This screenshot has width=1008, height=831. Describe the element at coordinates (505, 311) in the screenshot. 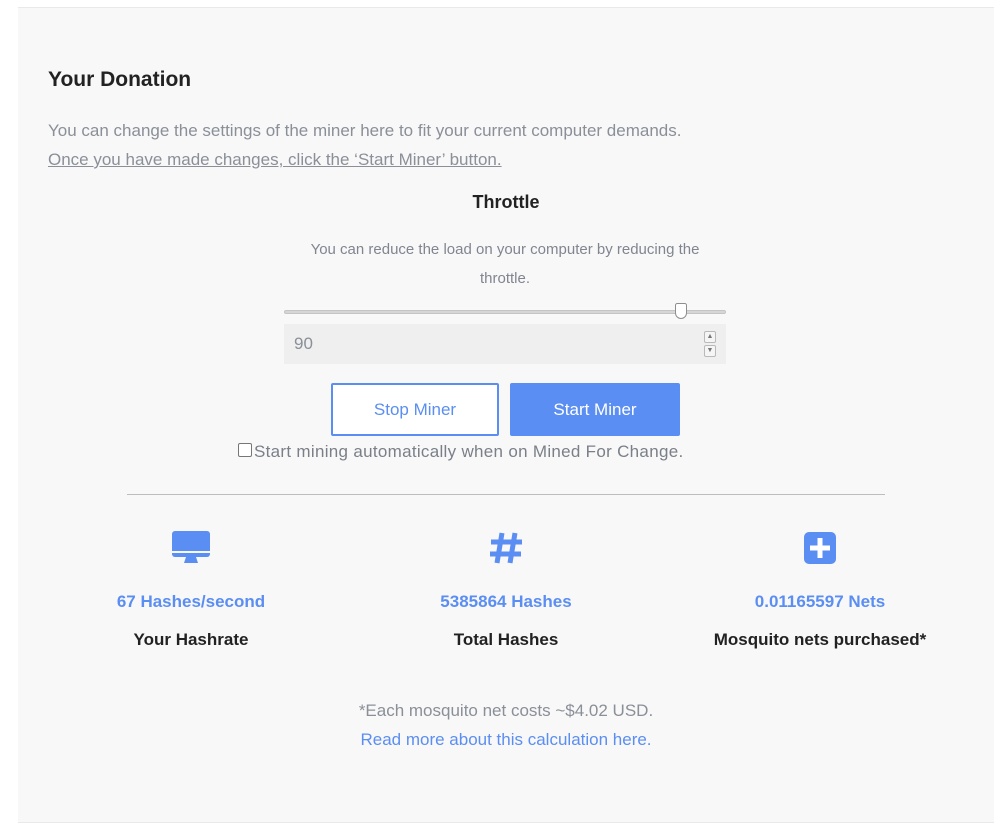

I see `throttle-slider` at that location.